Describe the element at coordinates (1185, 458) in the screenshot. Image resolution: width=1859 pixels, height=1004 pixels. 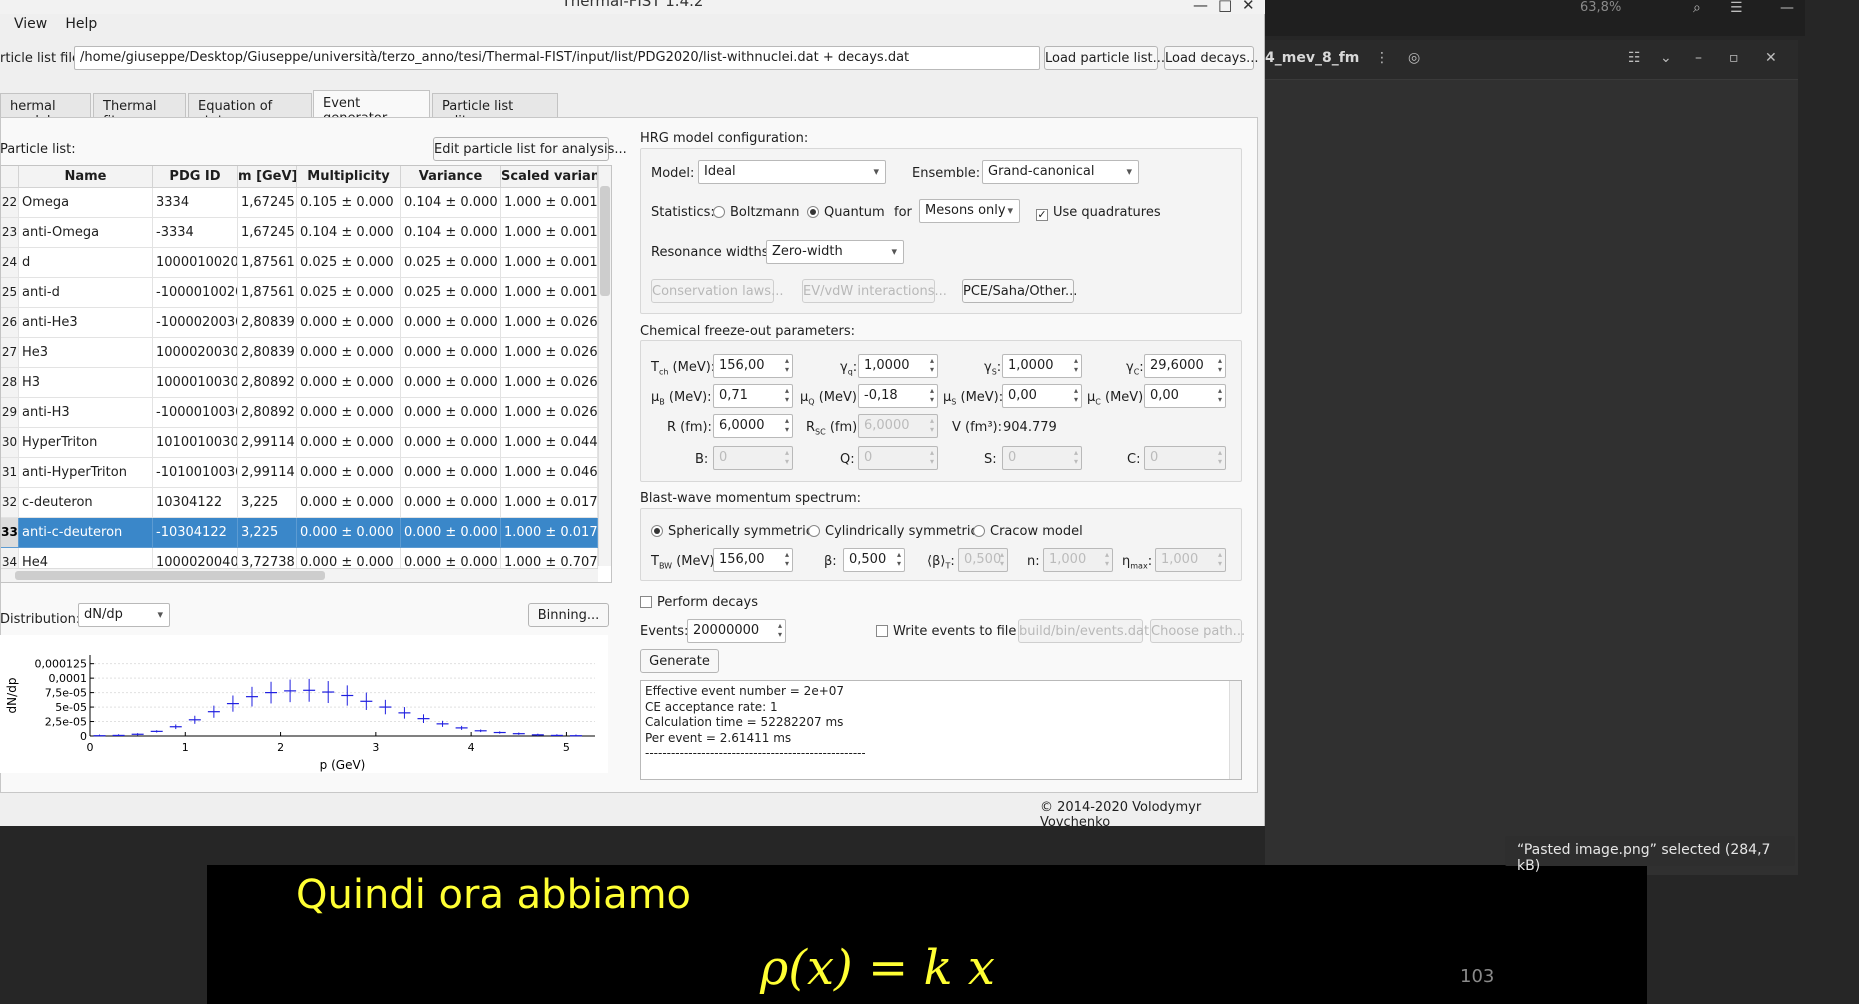
I see `c-spinbox: 0` at that location.